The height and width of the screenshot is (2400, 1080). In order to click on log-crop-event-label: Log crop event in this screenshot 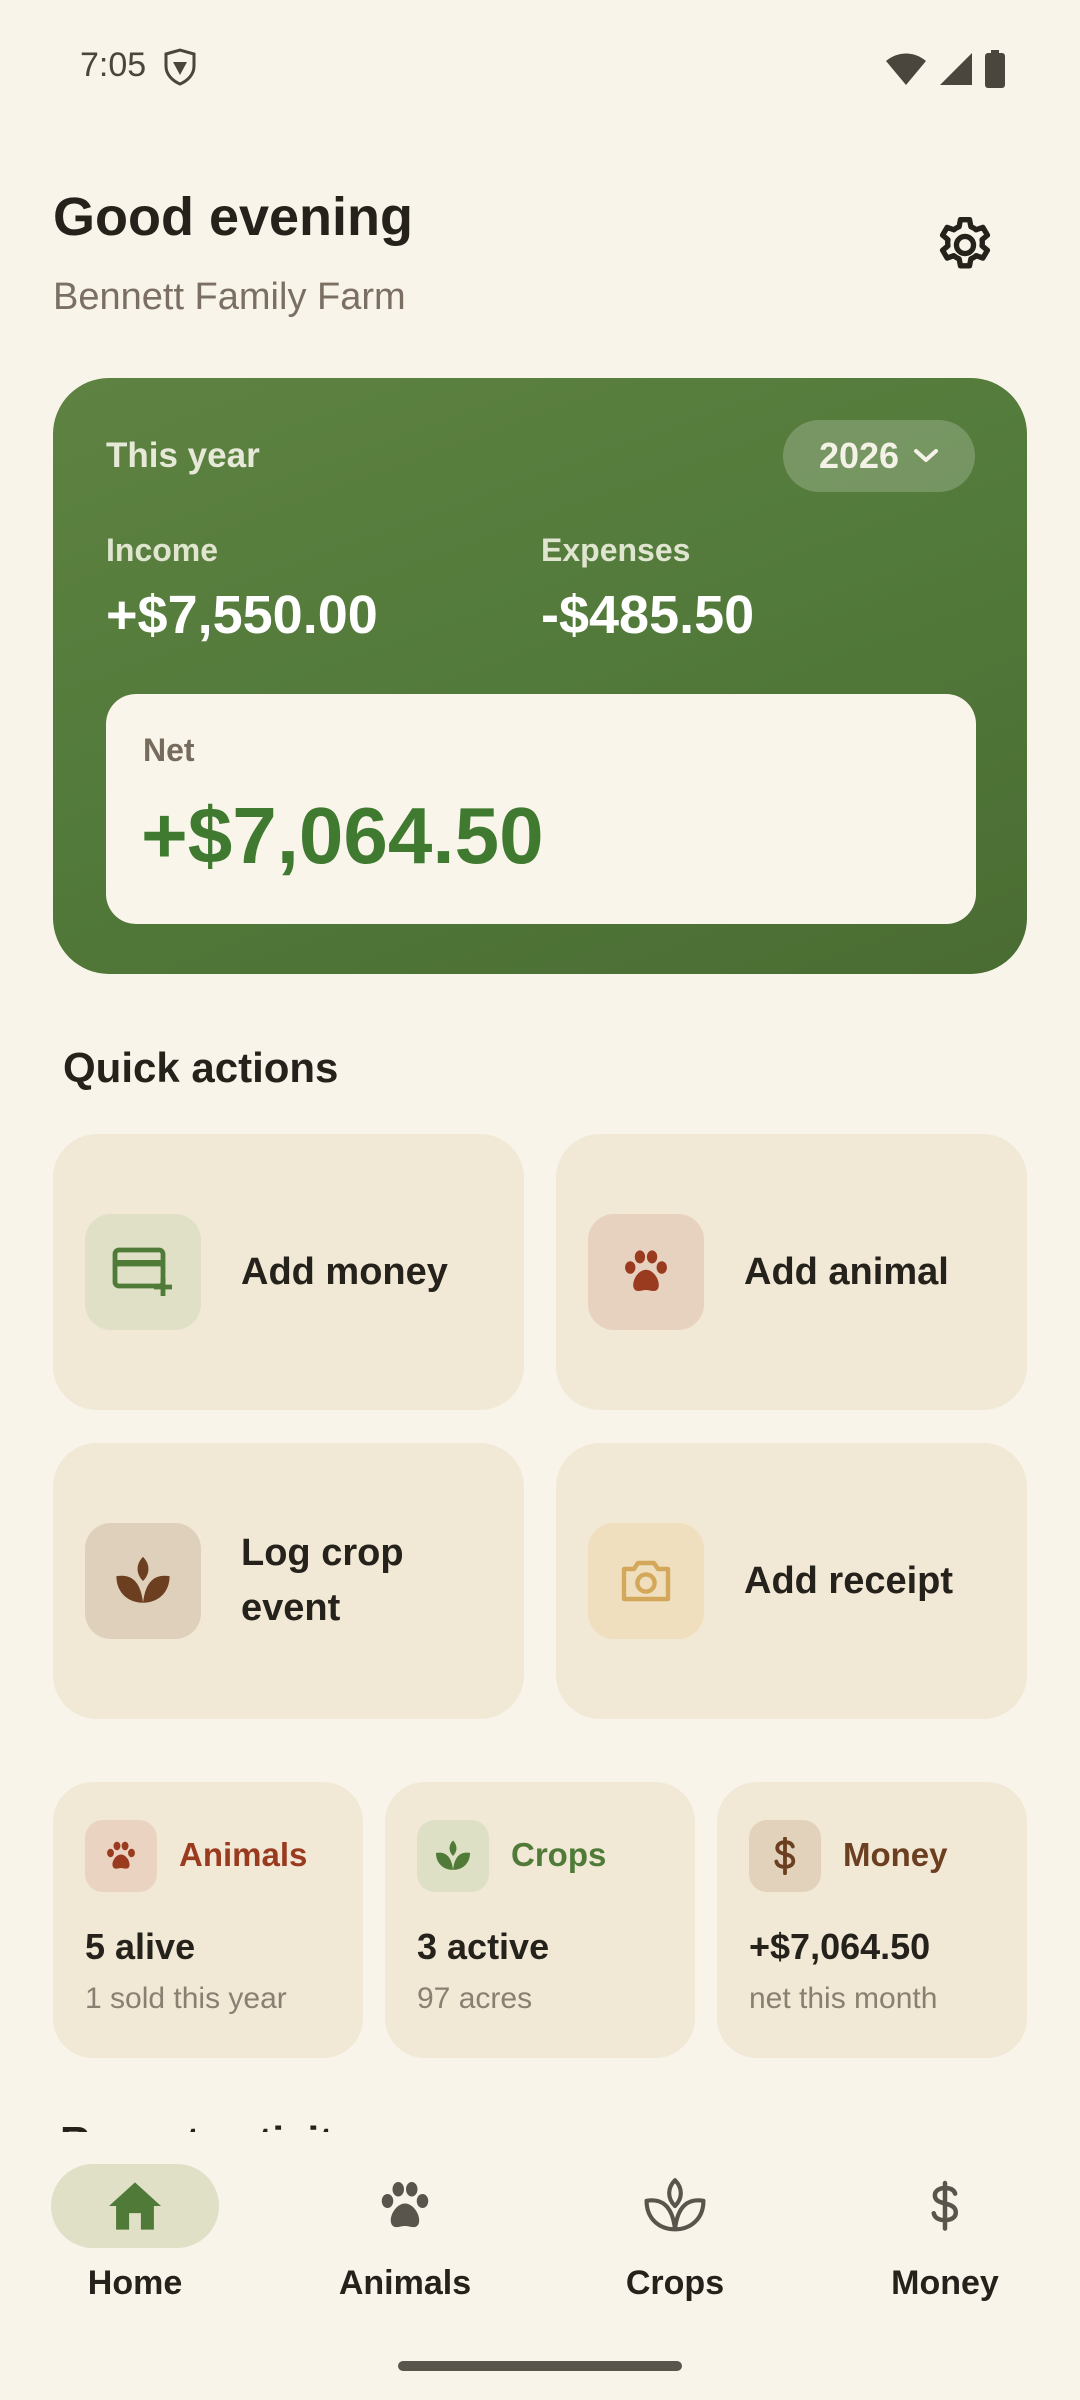, I will do `click(322, 1580)`.